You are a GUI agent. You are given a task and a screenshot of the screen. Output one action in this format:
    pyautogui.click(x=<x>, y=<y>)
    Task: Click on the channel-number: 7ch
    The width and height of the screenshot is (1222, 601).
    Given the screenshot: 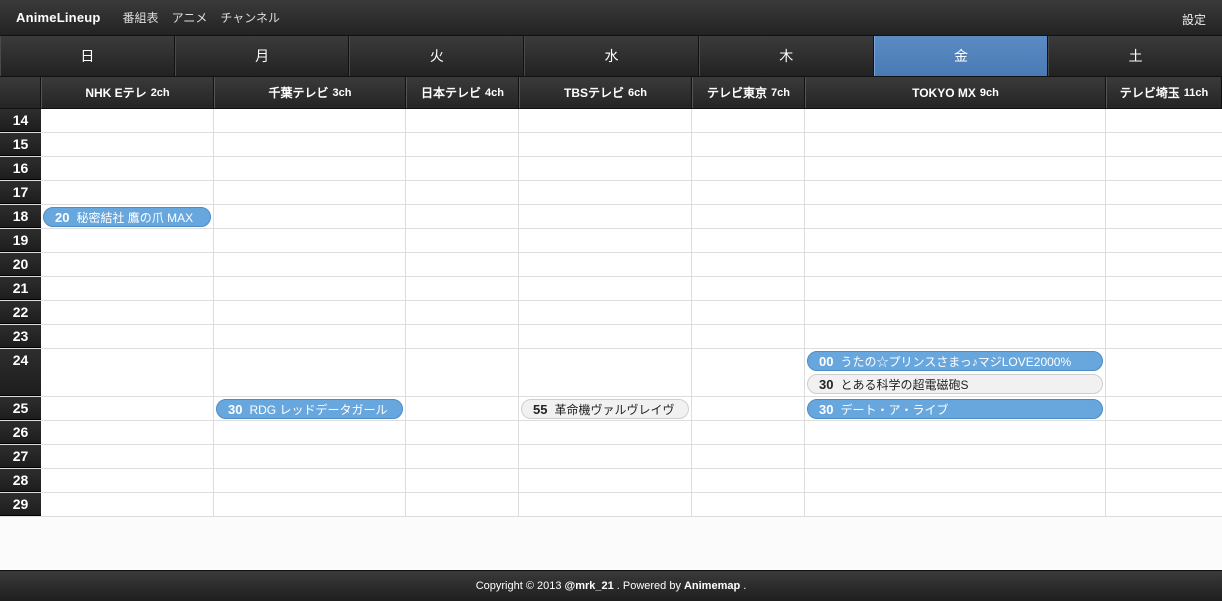 What is the action you would take?
    pyautogui.click(x=780, y=92)
    